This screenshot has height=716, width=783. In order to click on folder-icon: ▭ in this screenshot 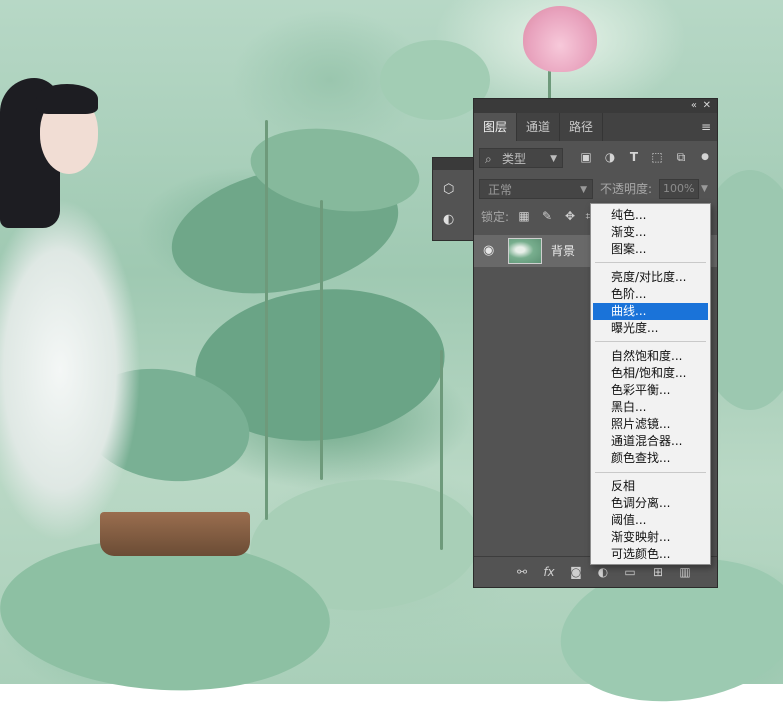, I will do `click(630, 572)`.